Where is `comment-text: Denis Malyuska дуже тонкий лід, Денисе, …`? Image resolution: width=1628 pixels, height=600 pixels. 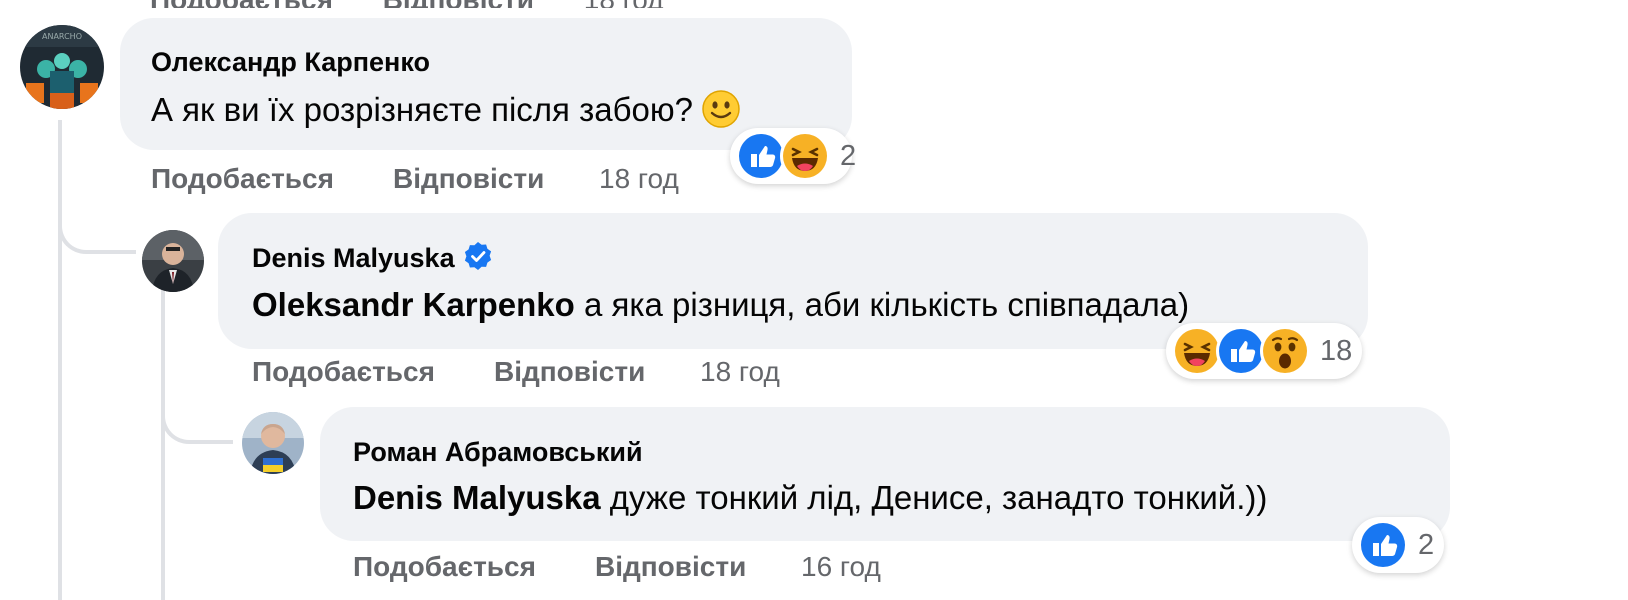 comment-text: Denis Malyuska дуже тонкий лід, Денисе, … is located at coordinates (810, 498).